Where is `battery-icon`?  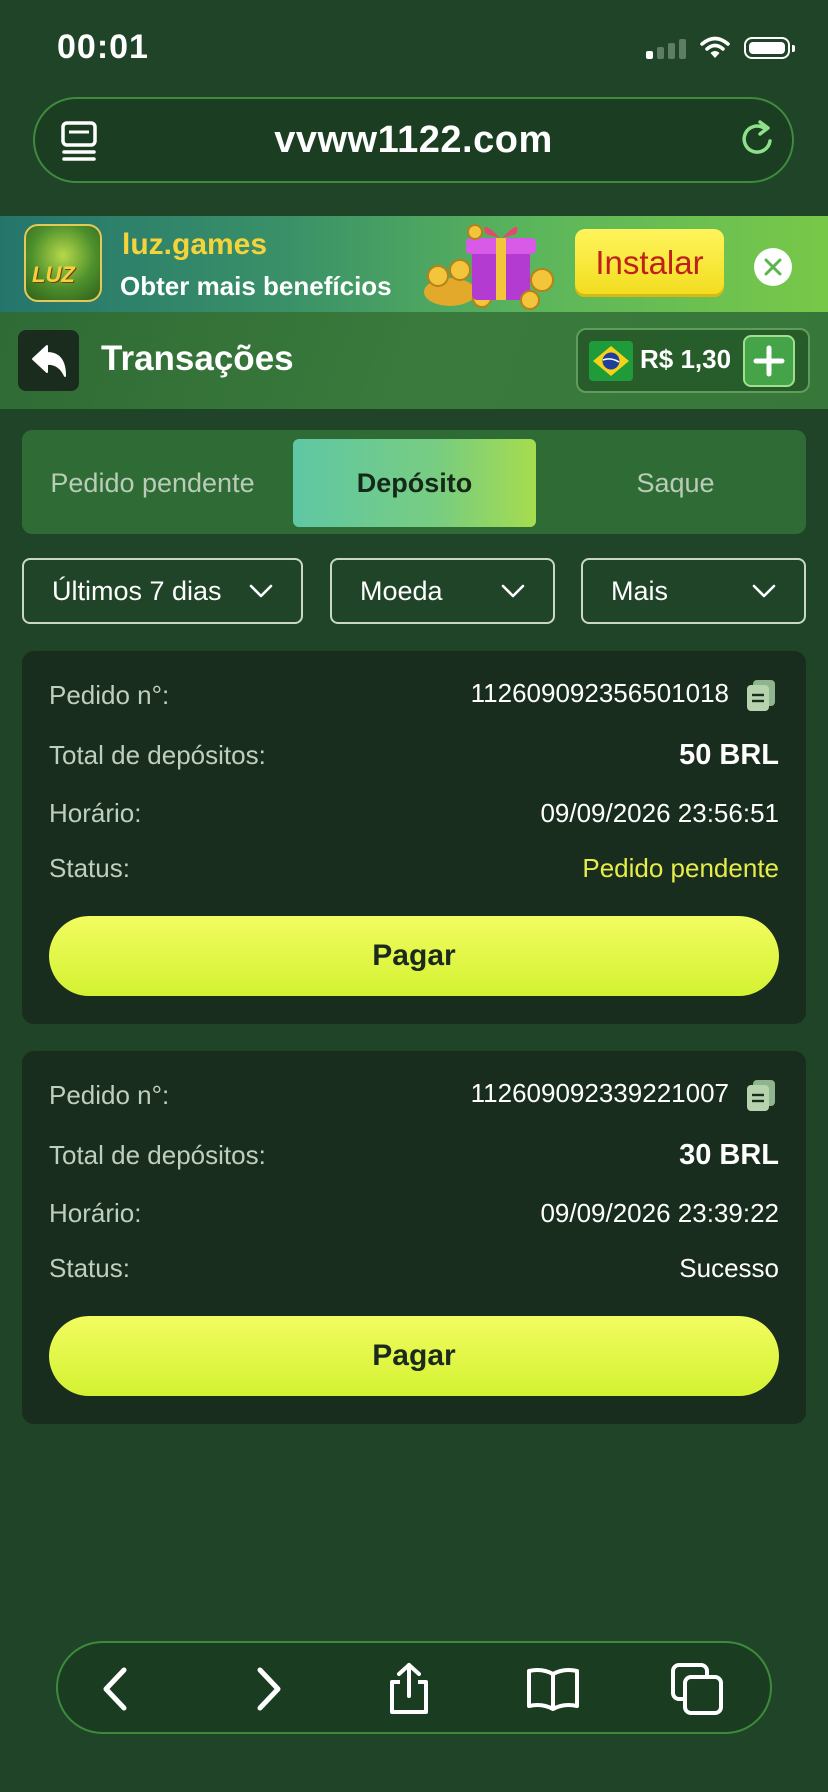 battery-icon is located at coordinates (769, 48).